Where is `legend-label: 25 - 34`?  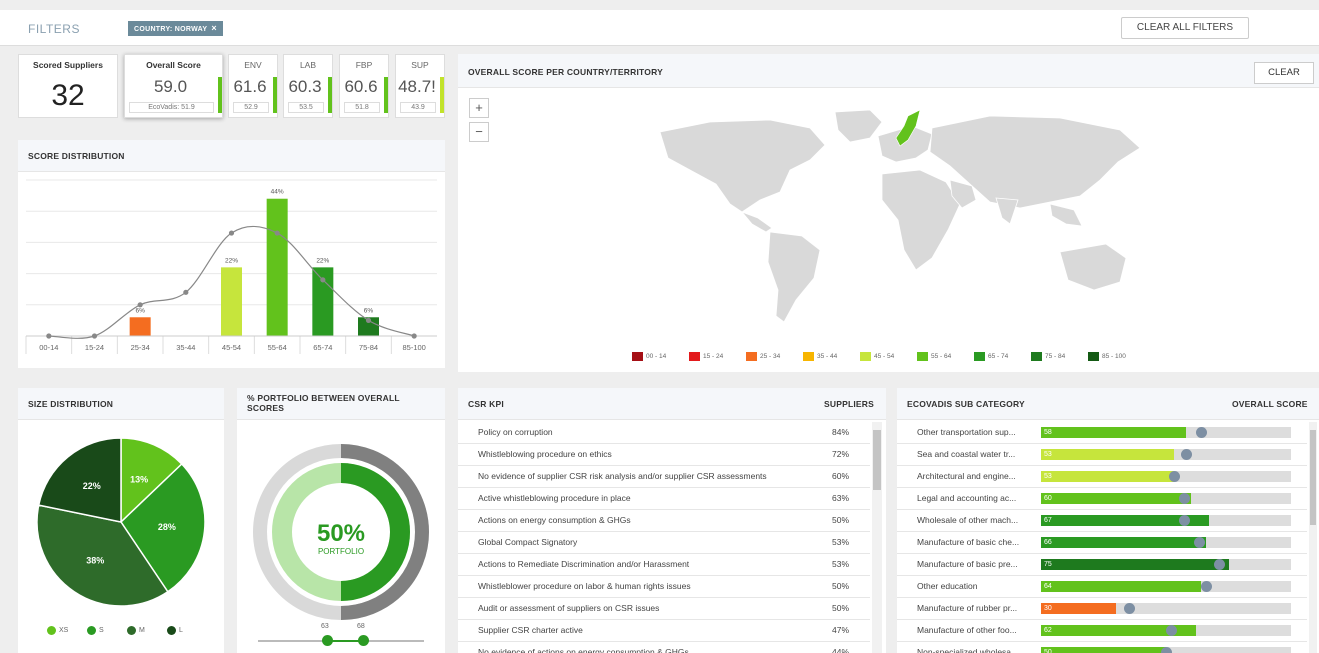
legend-label: 25 - 34 is located at coordinates (770, 356).